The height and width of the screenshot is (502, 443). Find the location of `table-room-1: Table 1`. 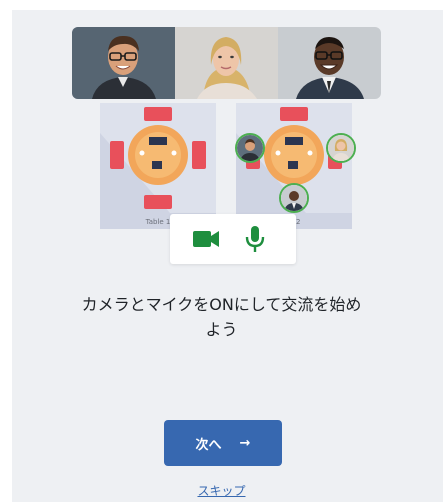

table-room-1: Table 1 is located at coordinates (158, 166).